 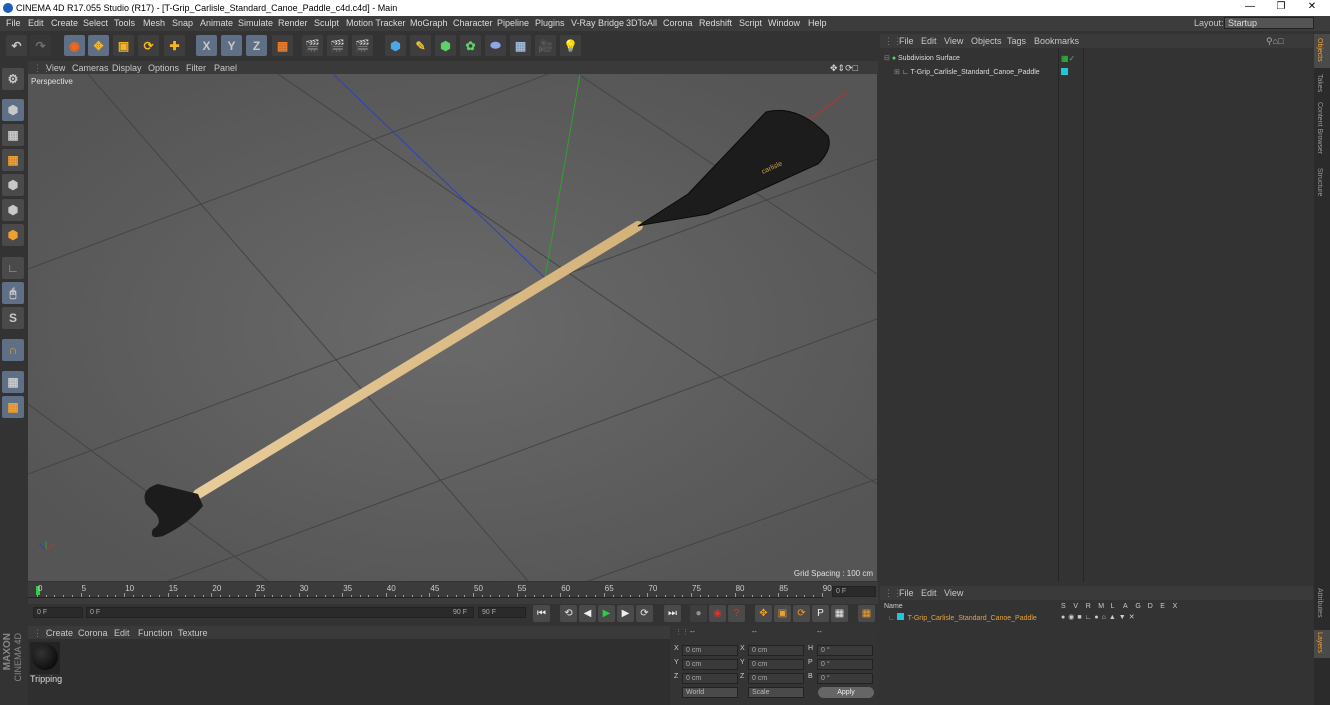 What do you see at coordinates (225, 68) in the screenshot?
I see `viewport-menu-panel: Panel` at bounding box center [225, 68].